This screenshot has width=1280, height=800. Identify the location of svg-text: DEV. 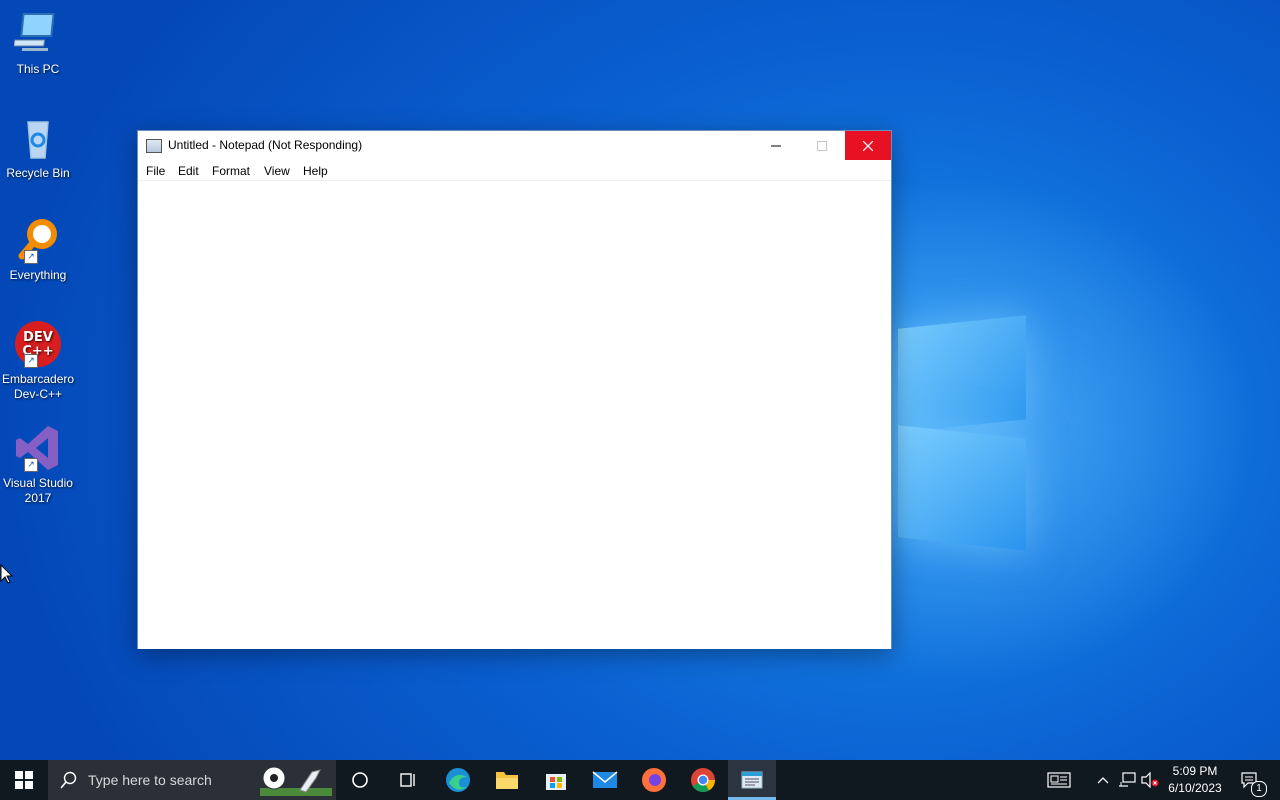
(38, 337).